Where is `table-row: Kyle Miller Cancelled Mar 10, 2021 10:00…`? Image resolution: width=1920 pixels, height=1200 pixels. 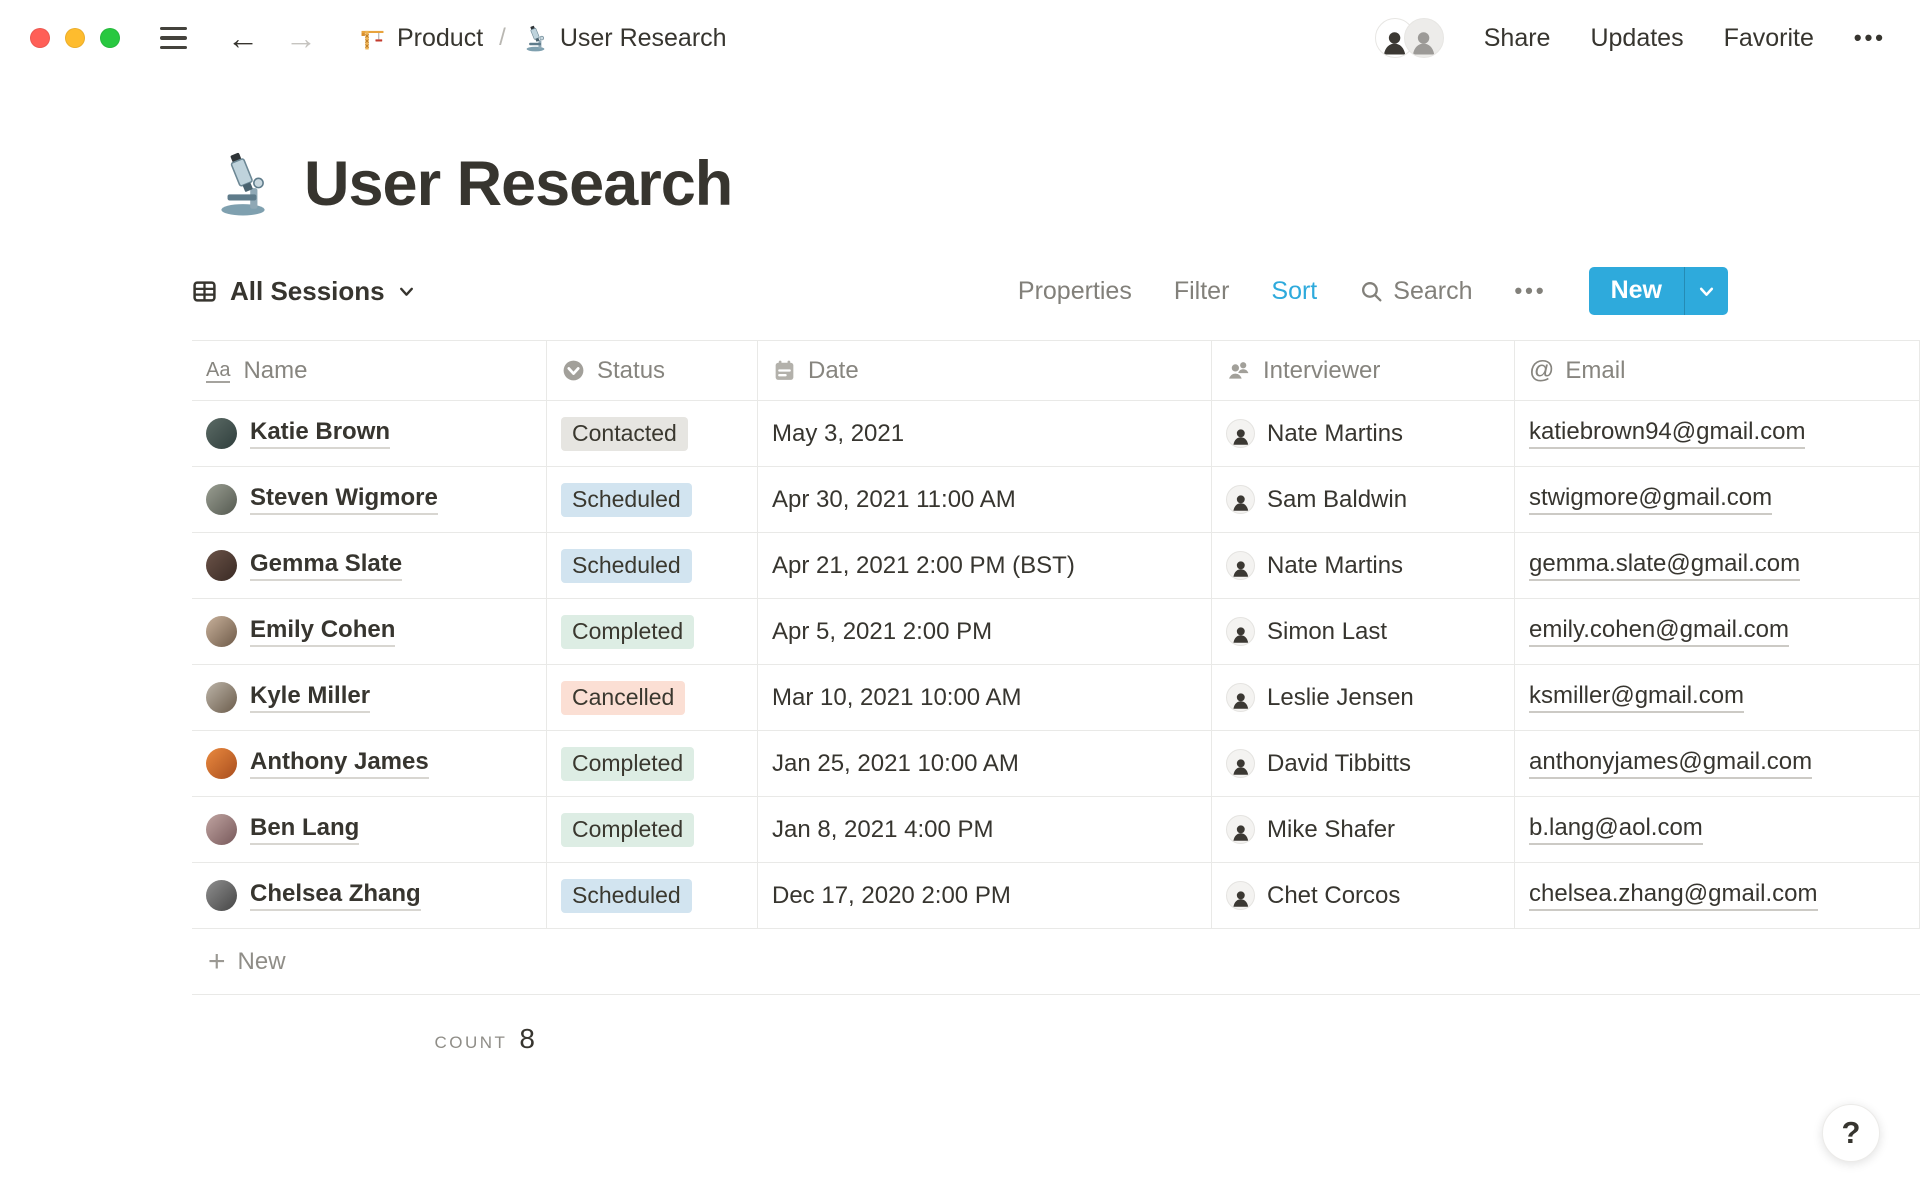
table-row: Kyle Miller Cancelled Mar 10, 2021 10:00… is located at coordinates (1056, 698).